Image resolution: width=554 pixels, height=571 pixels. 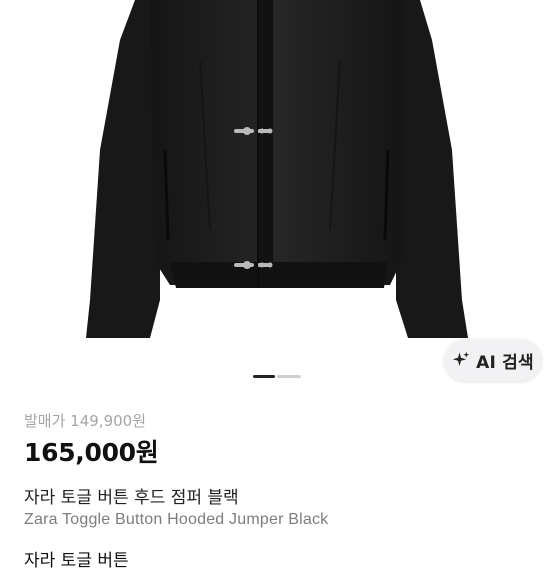 I want to click on price: 165,000원, so click(x=91, y=452).